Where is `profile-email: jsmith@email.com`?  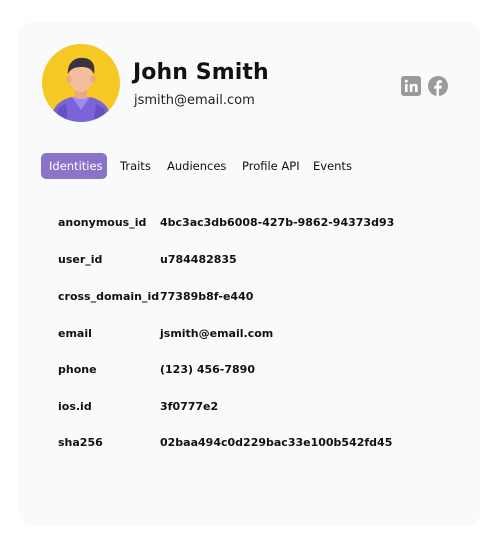
profile-email: jsmith@email.com is located at coordinates (194, 100).